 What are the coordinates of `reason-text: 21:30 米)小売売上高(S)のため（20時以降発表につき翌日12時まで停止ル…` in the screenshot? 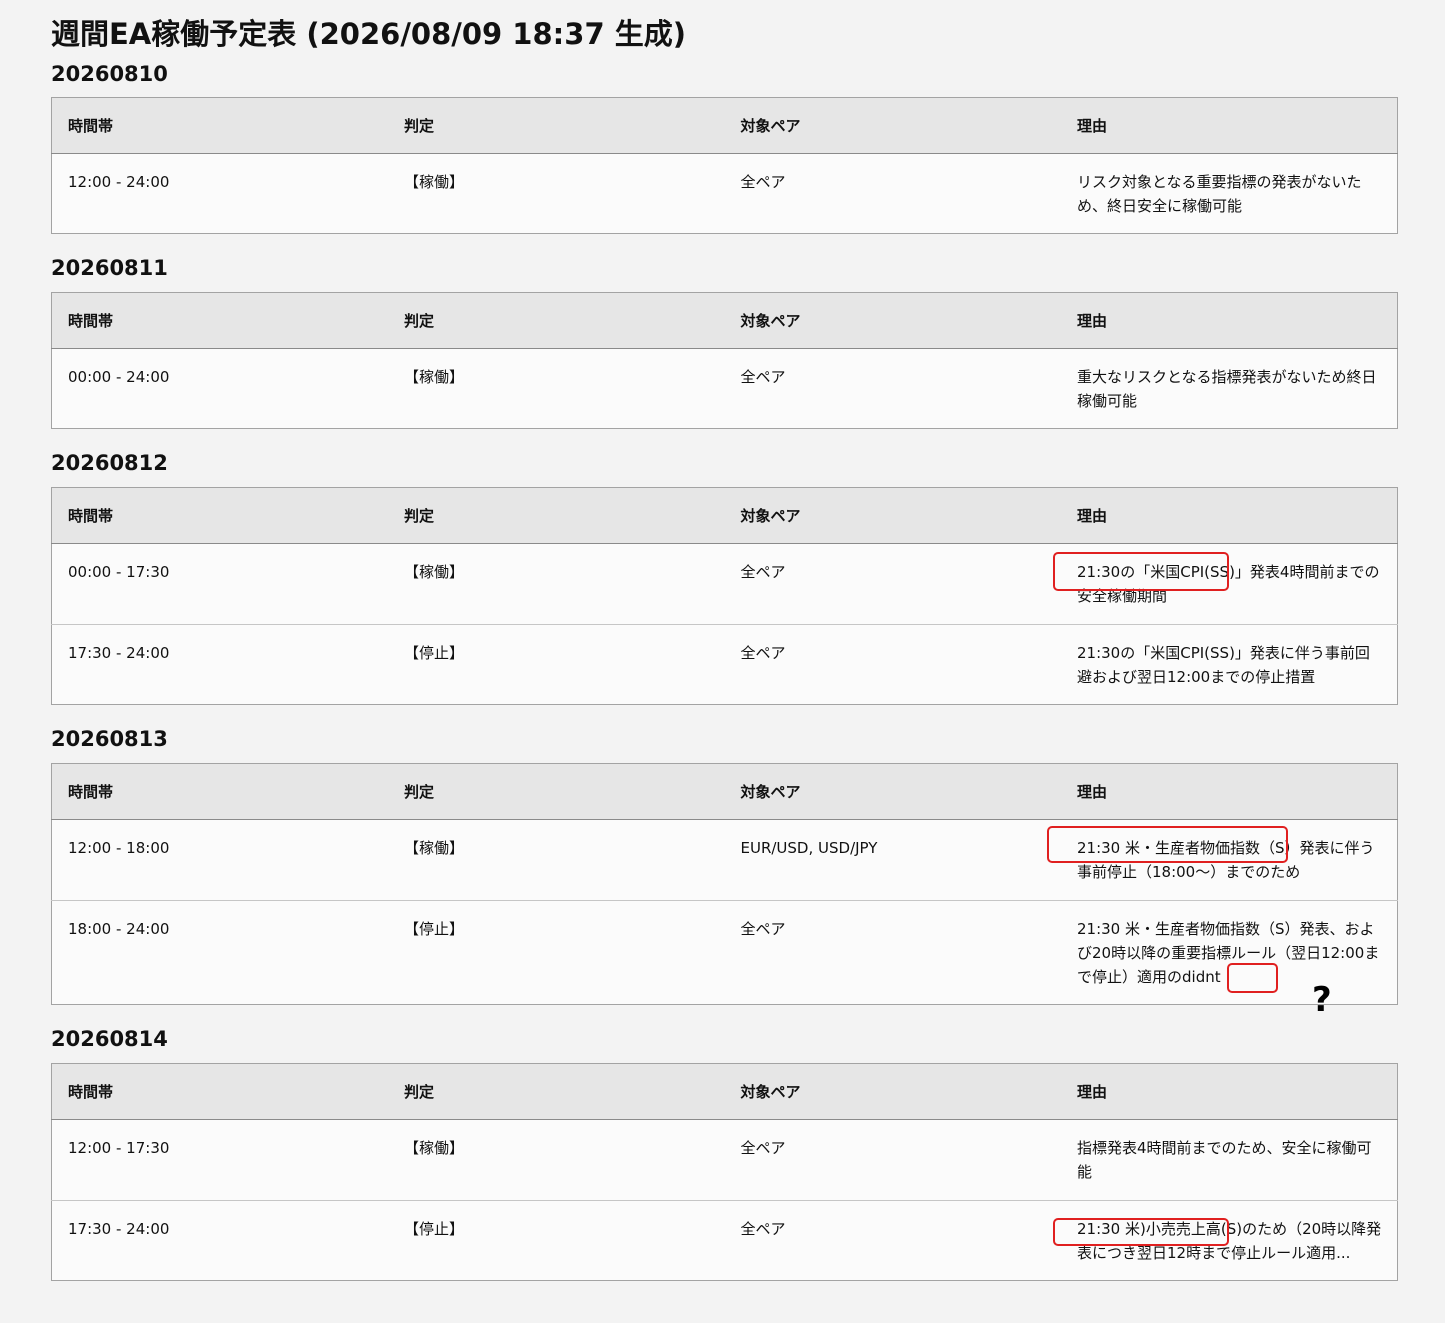 It's located at (1229, 1241).